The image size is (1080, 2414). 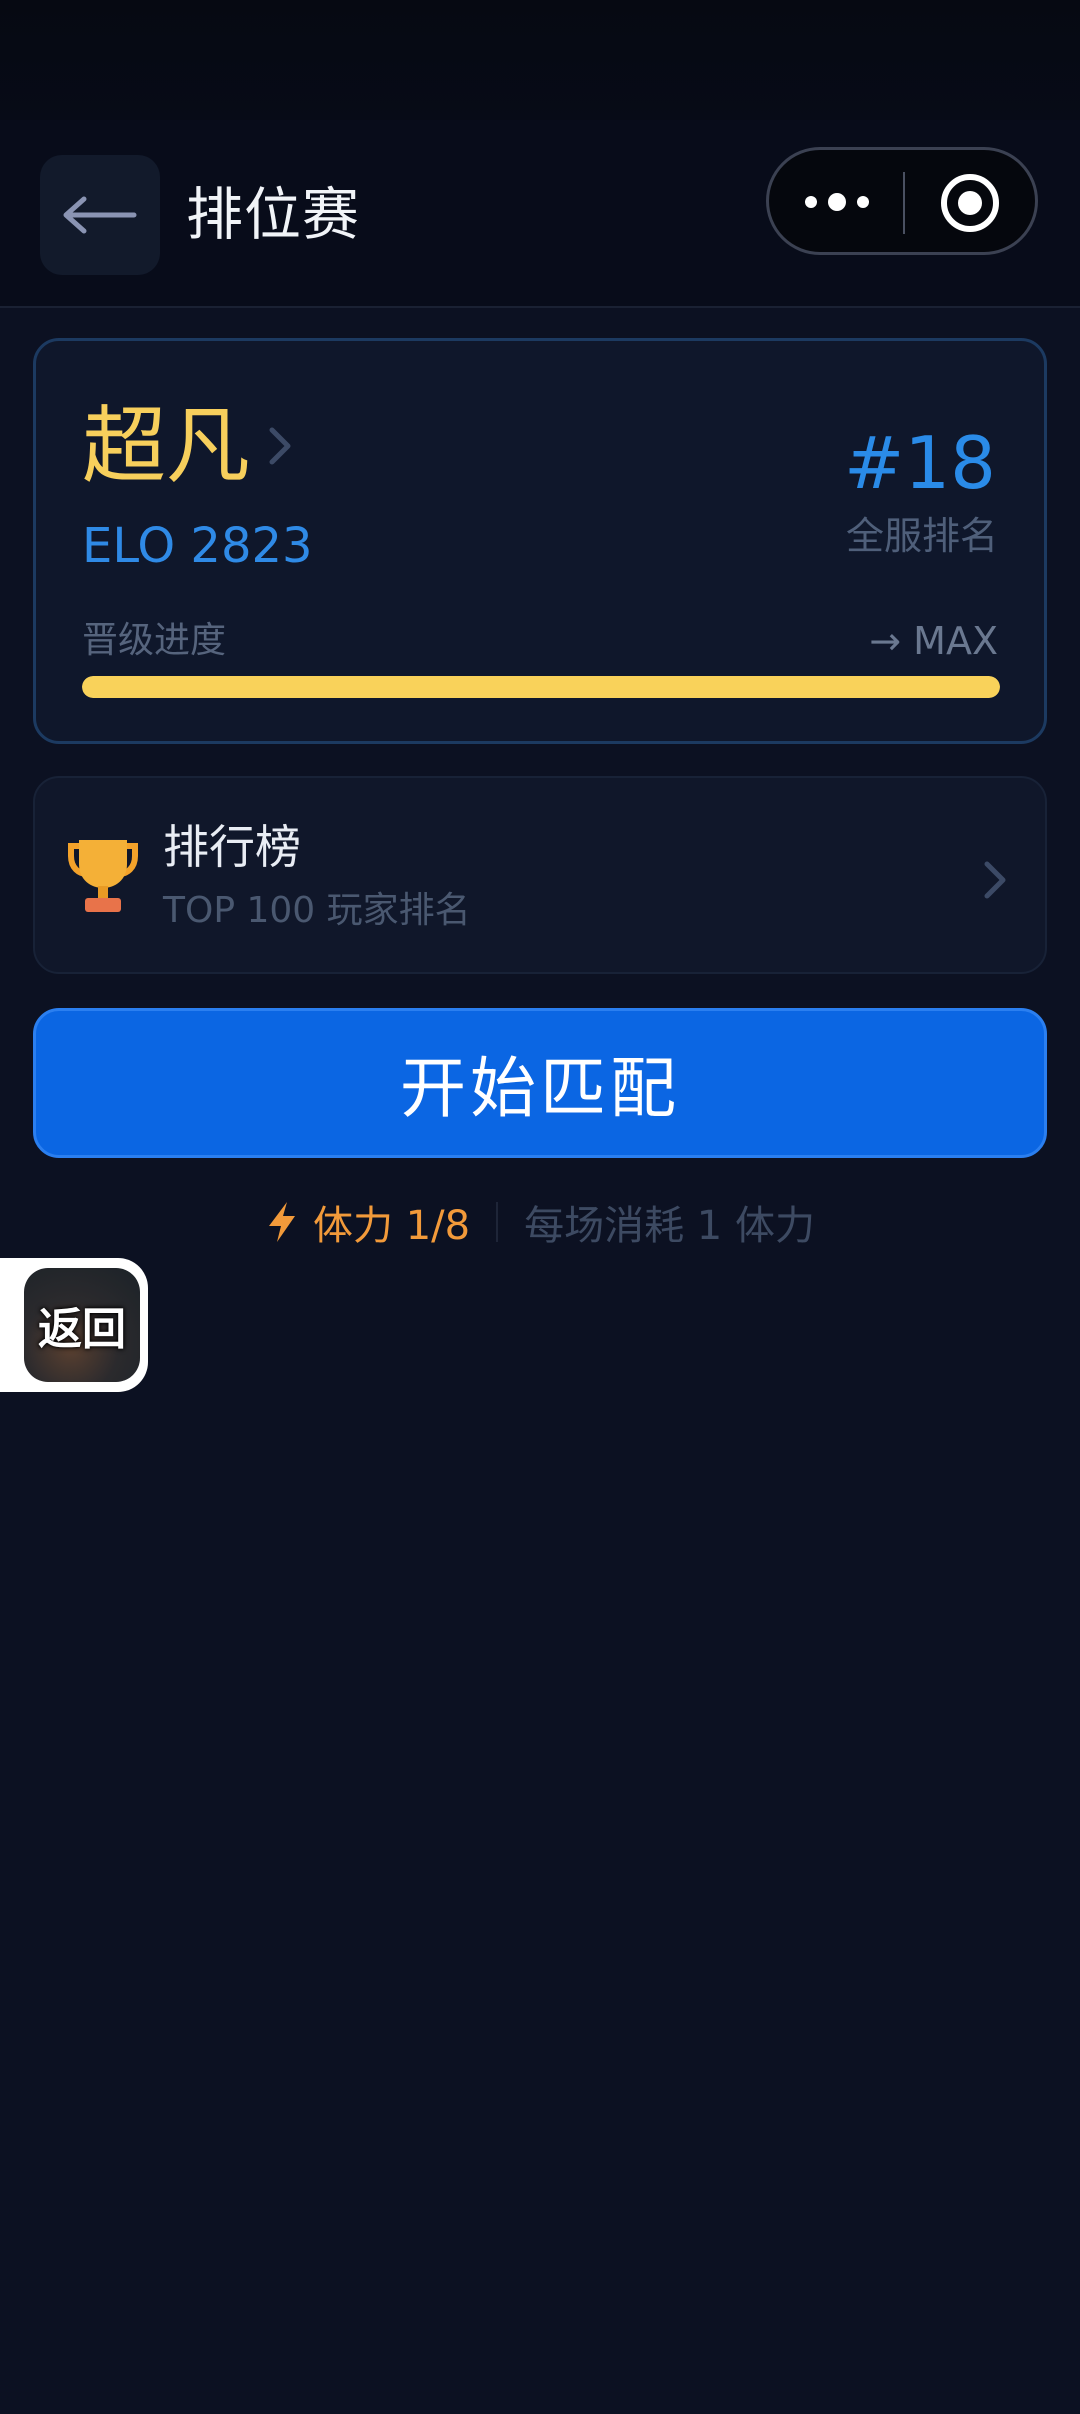 What do you see at coordinates (837, 202) in the screenshot?
I see `more-dots-icon` at bounding box center [837, 202].